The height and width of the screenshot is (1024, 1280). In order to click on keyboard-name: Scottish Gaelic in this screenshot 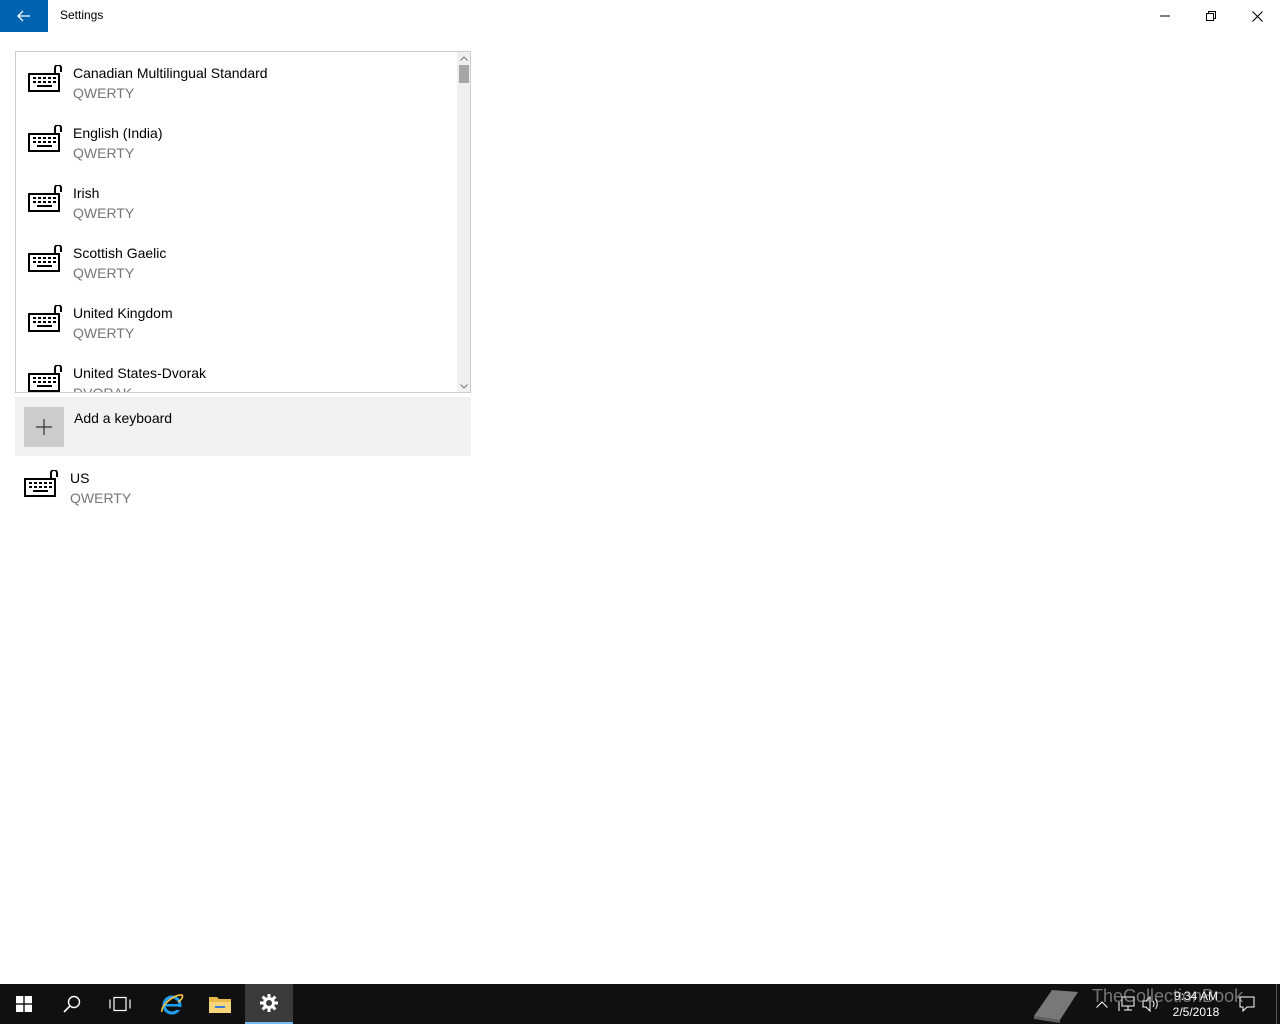, I will do `click(120, 253)`.